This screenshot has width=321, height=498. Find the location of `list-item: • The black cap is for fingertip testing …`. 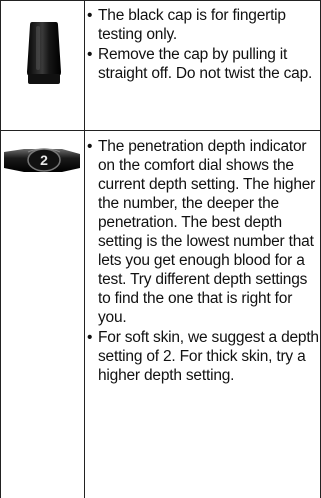

list-item: • The black cap is for fingertip testing … is located at coordinates (203, 25).